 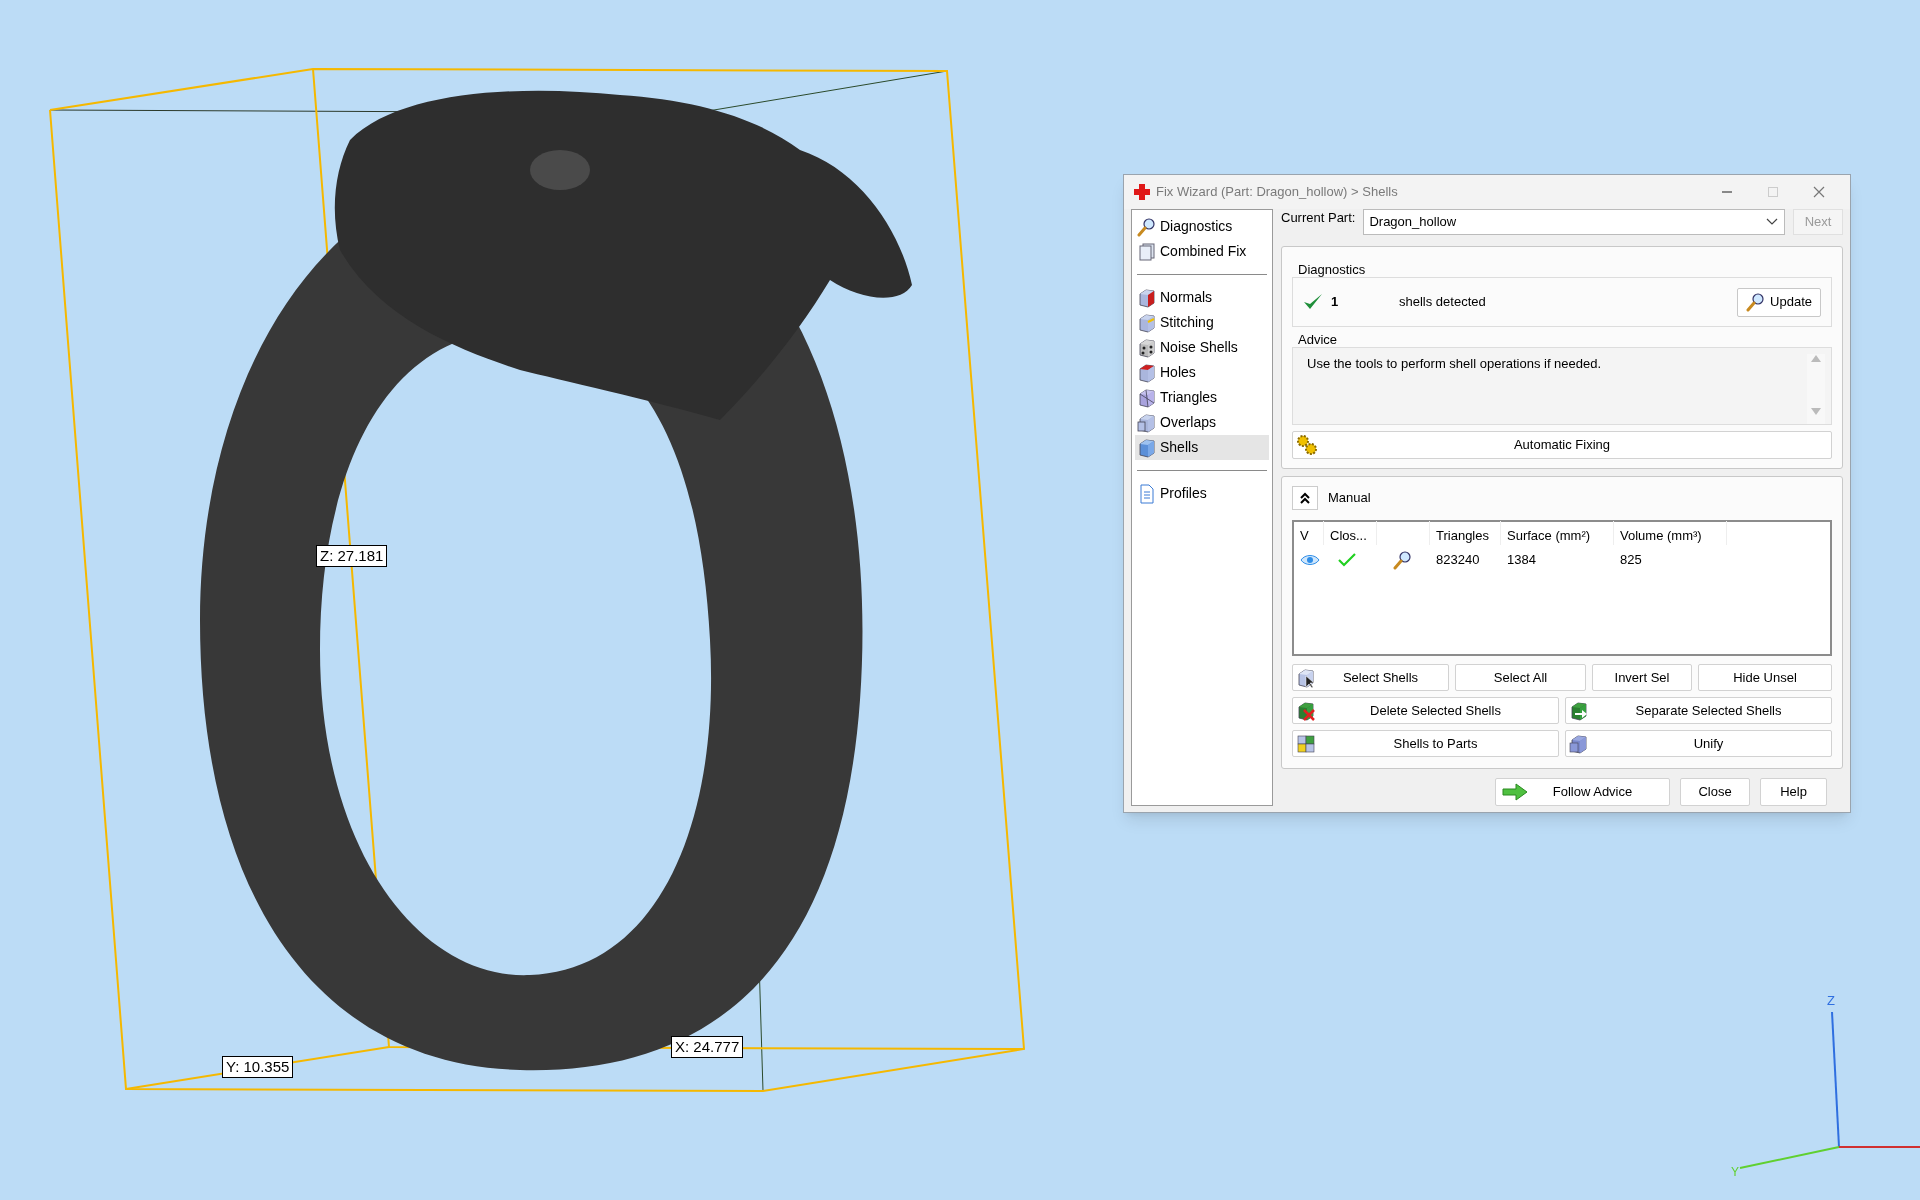 I want to click on minimize-icon, so click(x=1727, y=192).